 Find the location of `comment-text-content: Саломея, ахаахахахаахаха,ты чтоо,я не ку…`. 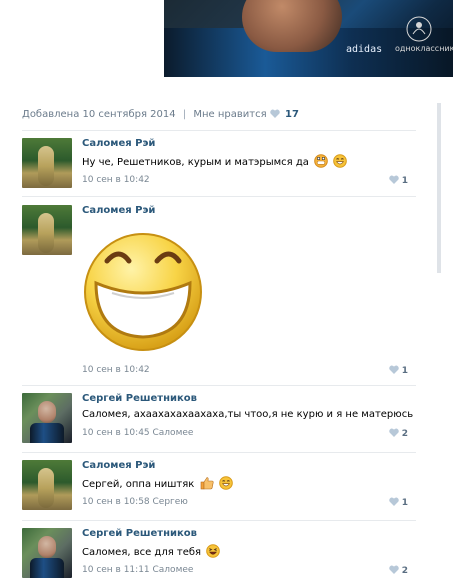

comment-text-content: Саломея, ахаахахахаахаха,ты чтоо,я не ку… is located at coordinates (248, 414).